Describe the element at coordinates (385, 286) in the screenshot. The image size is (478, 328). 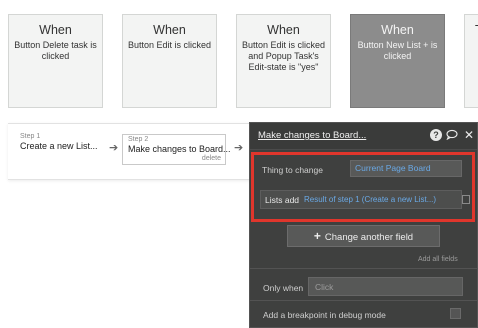
I see `only-when-input: Click` at that location.